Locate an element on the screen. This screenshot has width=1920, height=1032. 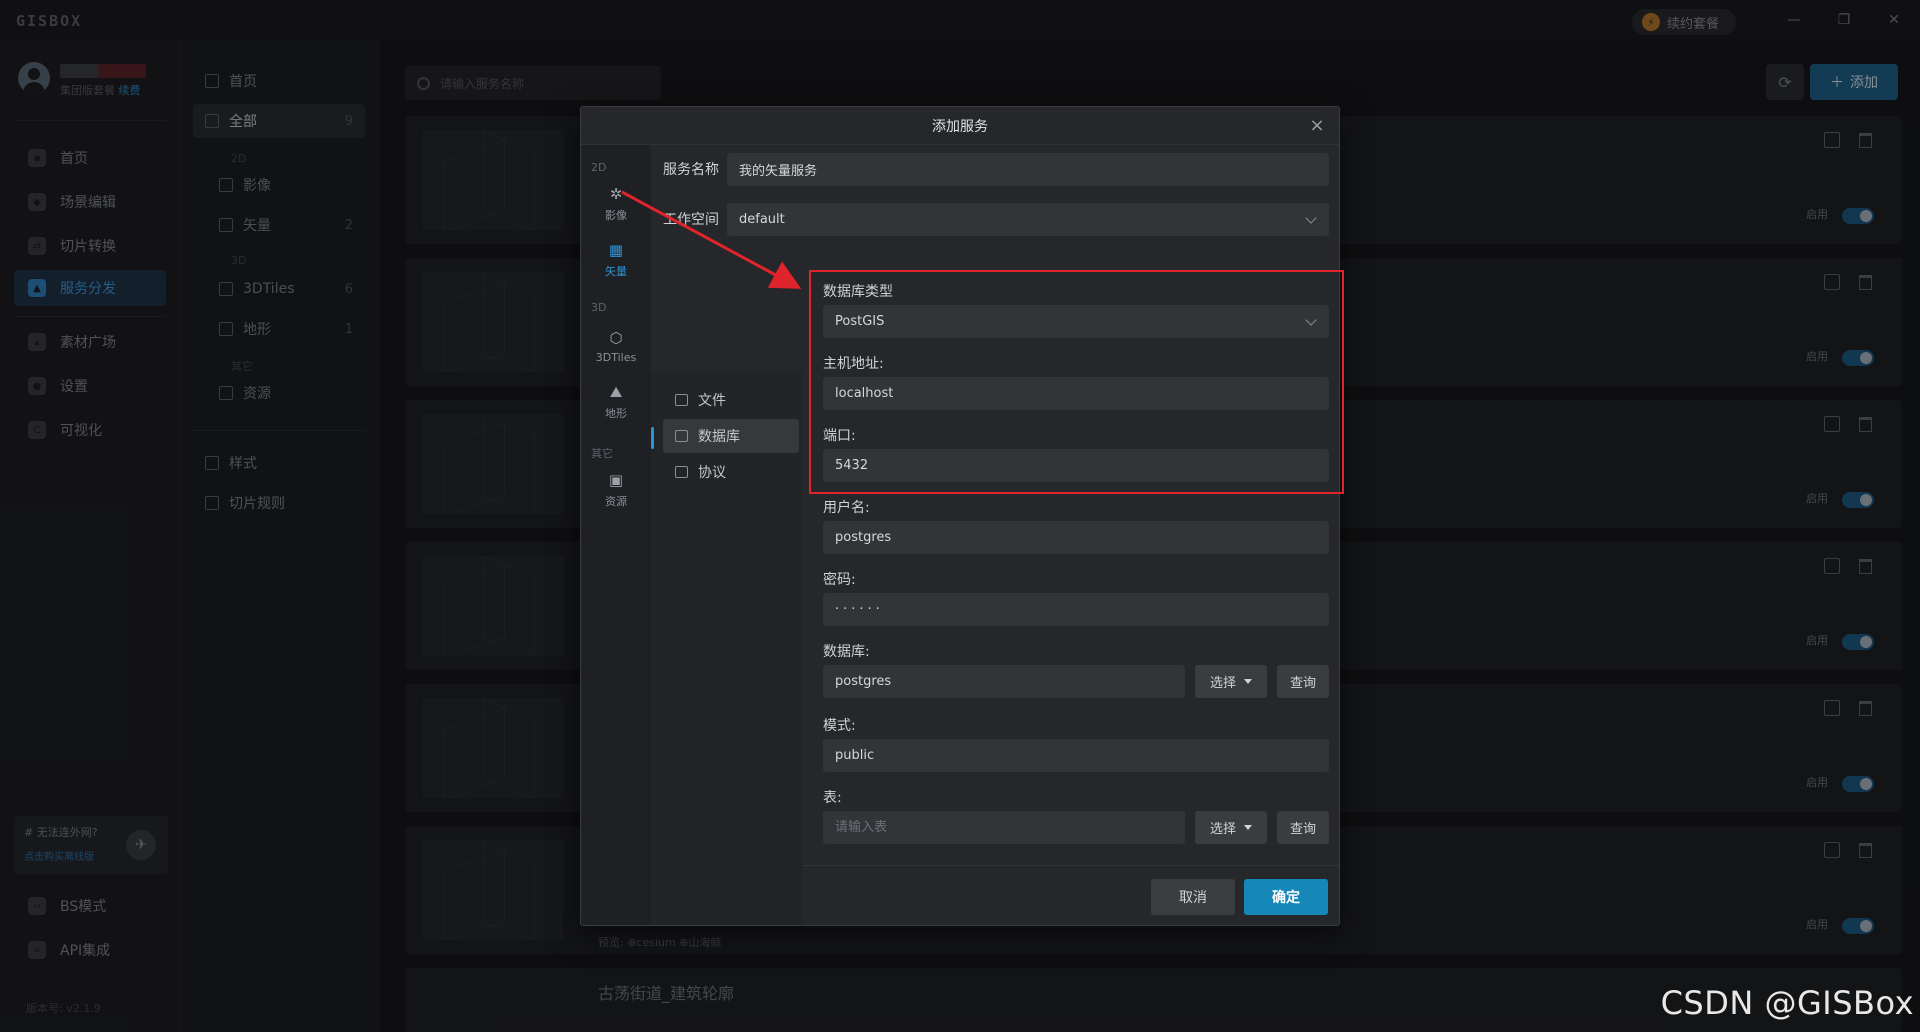
rail-section-other: 其它 is located at coordinates (602, 453).